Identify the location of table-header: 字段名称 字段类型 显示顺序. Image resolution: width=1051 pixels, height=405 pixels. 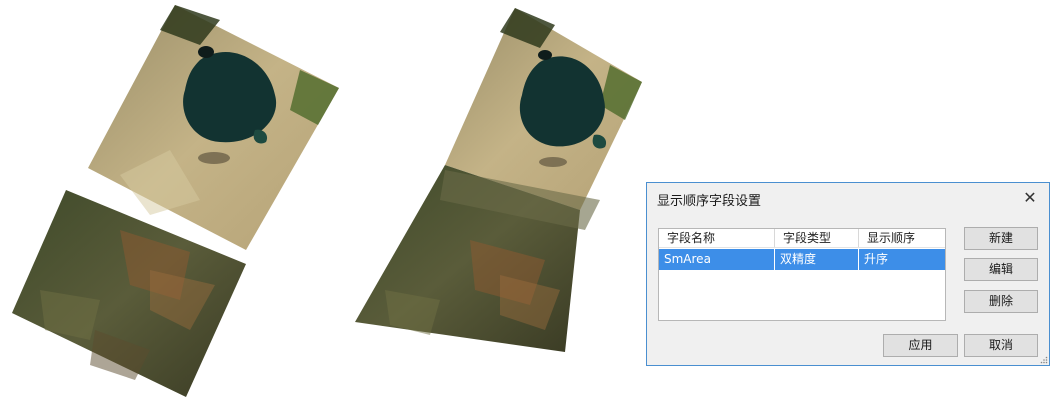
(802, 238).